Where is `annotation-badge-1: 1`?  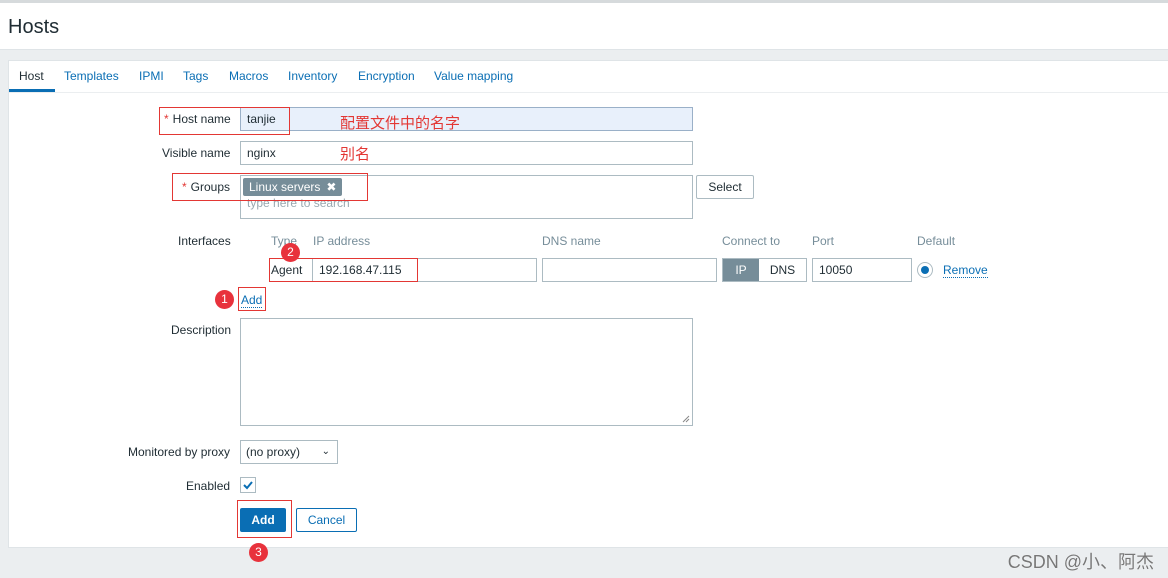
annotation-badge-1: 1 is located at coordinates (224, 299).